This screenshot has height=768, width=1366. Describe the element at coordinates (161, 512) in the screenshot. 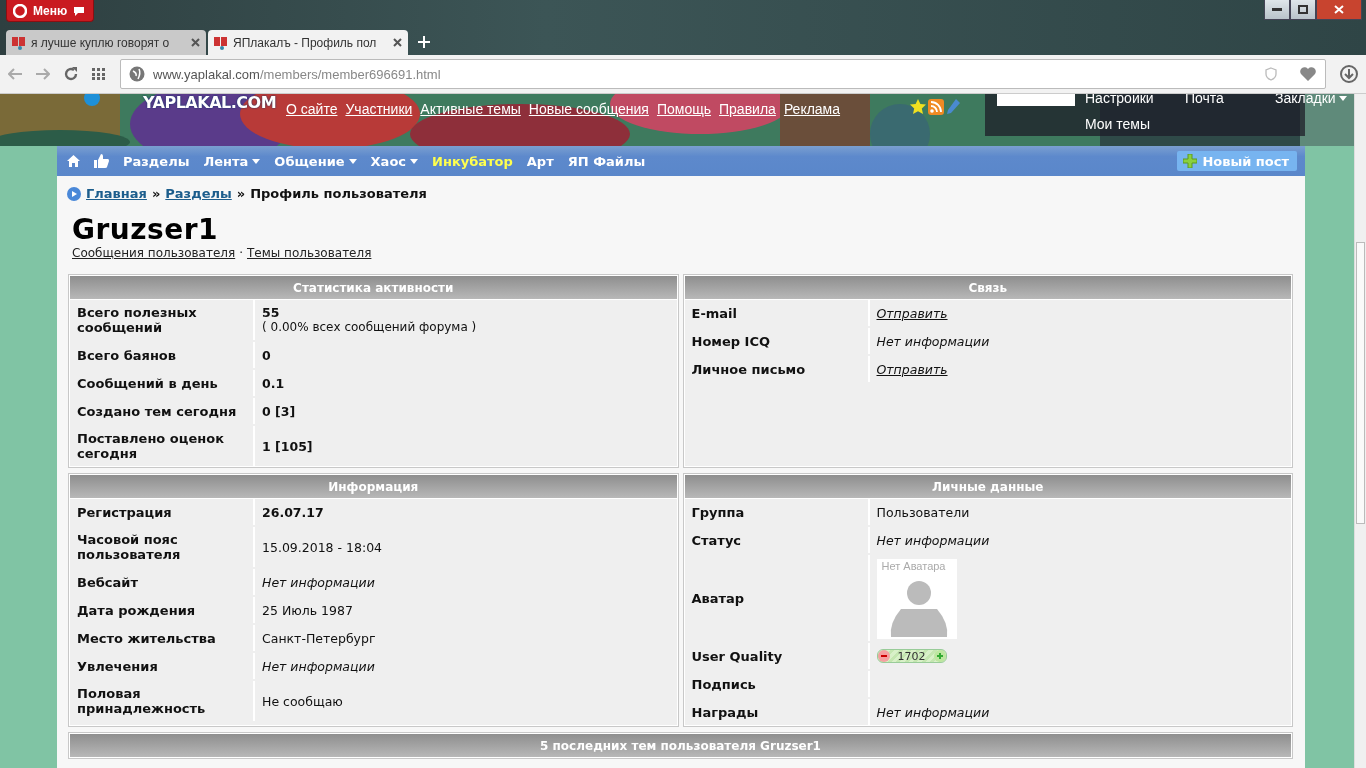

I see `field-label: Регистрация` at that location.